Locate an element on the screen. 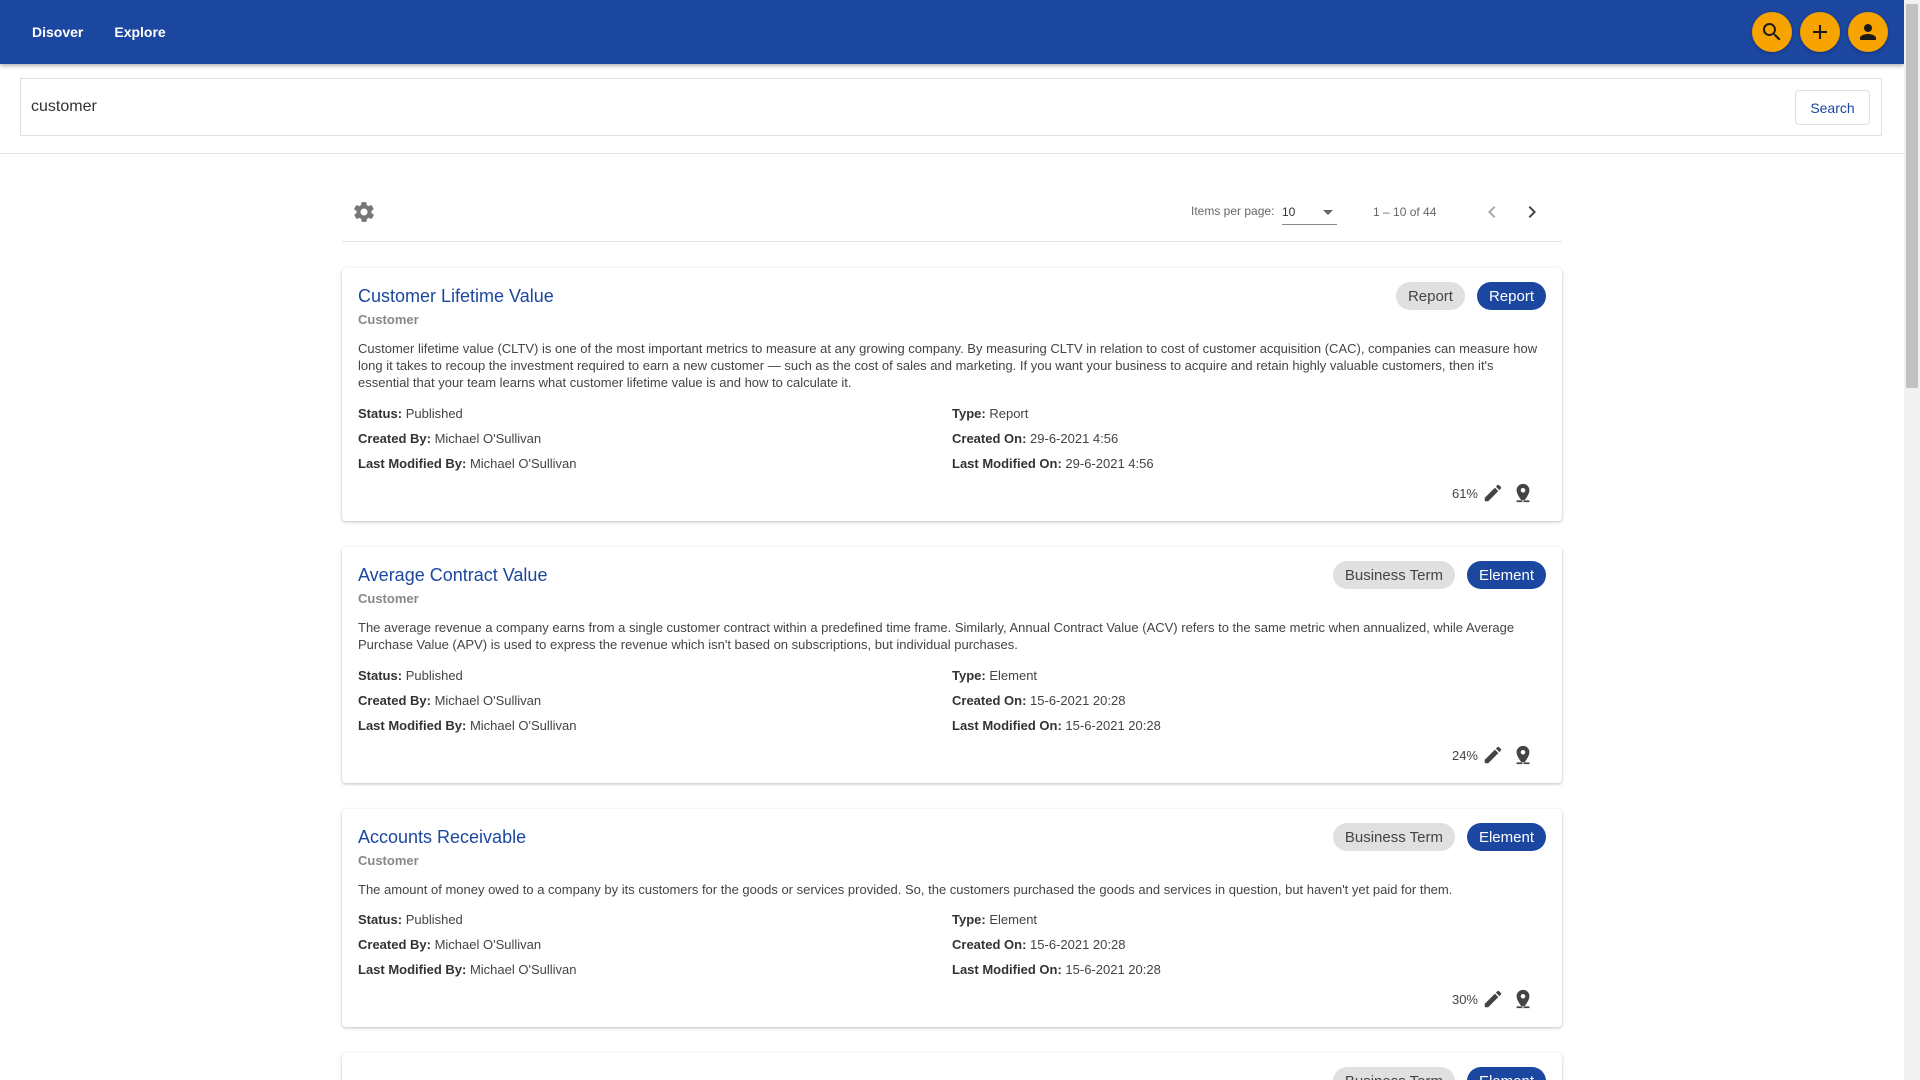 Image resolution: width=1920 pixels, height=1080 pixels. search-box: Search is located at coordinates (951, 107).